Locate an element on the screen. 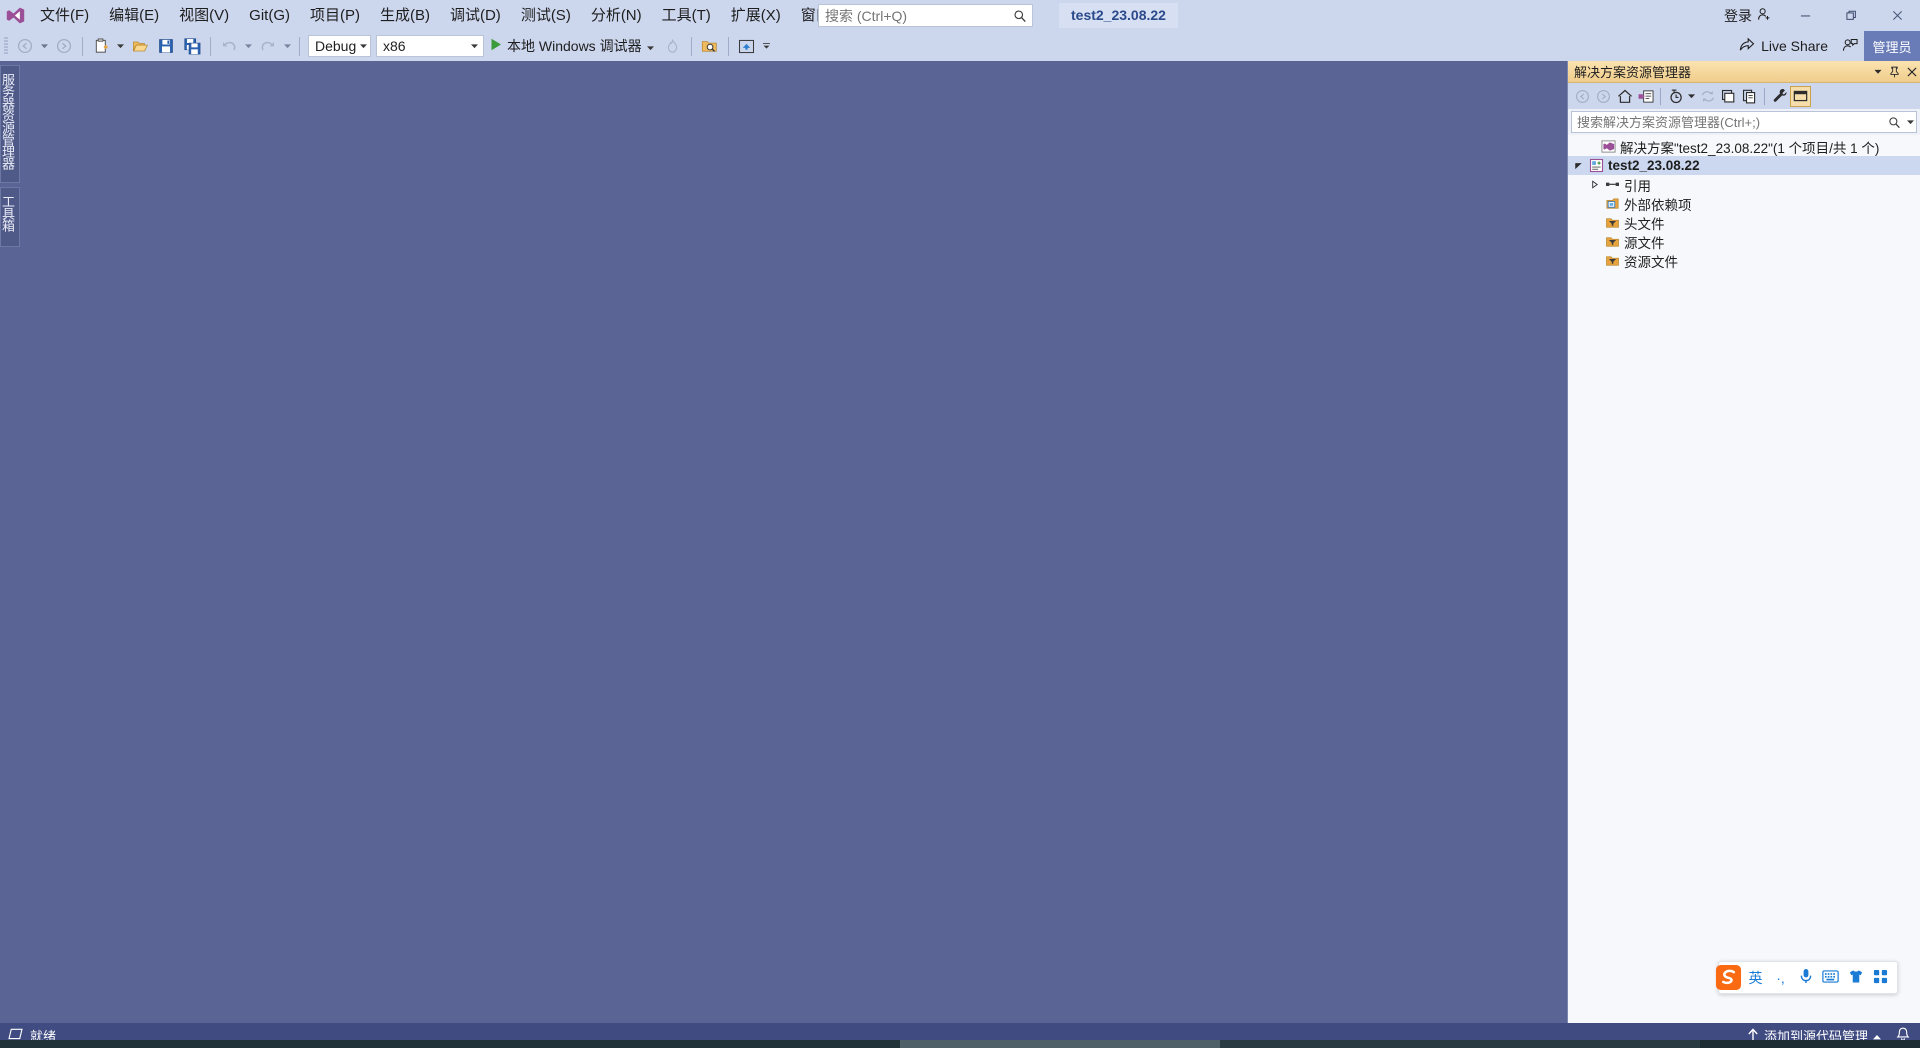 The image size is (1920, 1048). solution-icon is located at coordinates (1608, 146).